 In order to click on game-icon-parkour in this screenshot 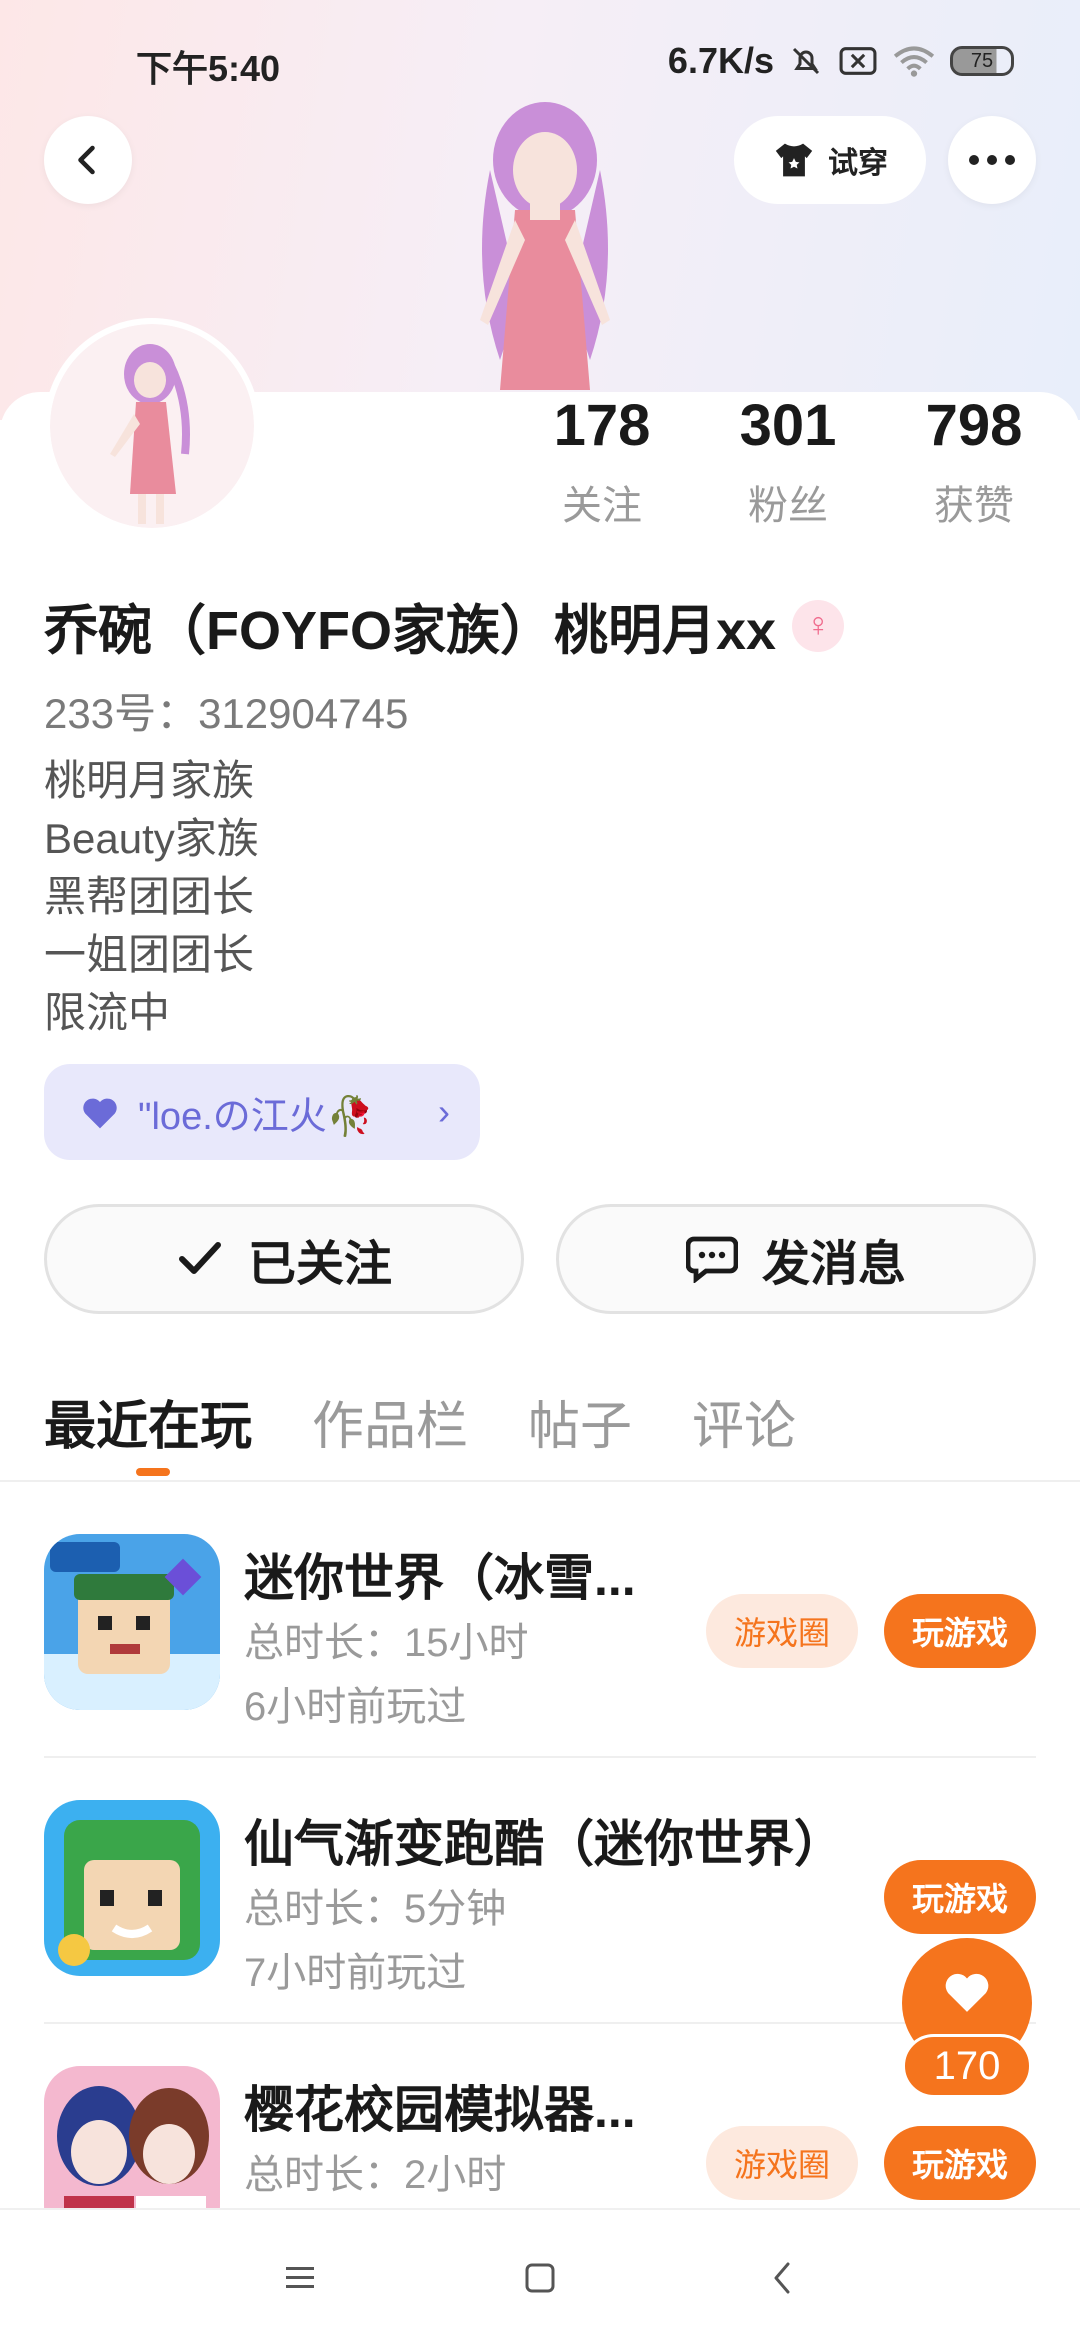, I will do `click(132, 1888)`.